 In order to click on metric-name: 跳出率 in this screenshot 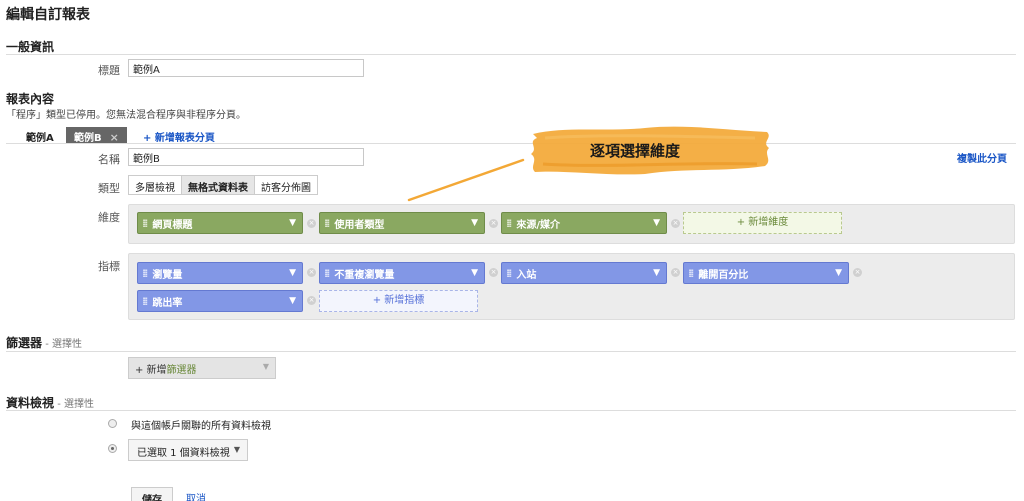, I will do `click(167, 303)`.